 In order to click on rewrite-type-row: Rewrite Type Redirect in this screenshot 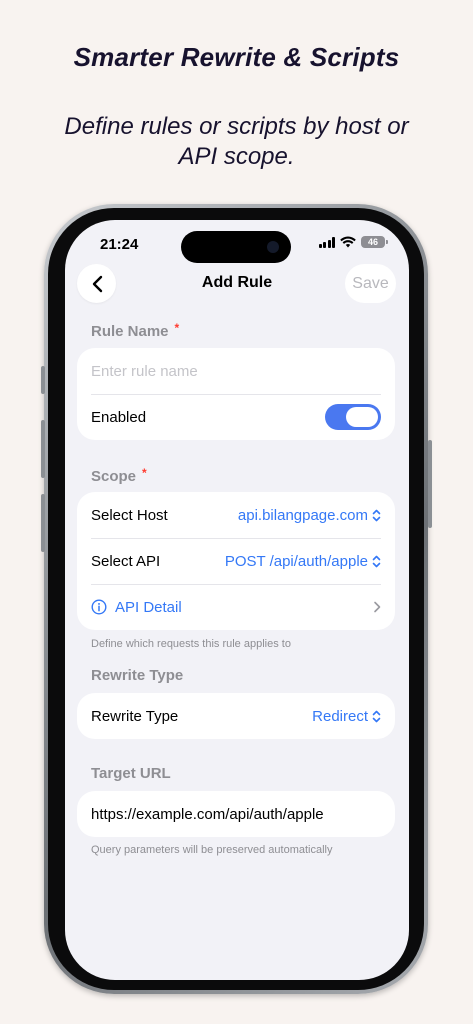, I will do `click(236, 716)`.